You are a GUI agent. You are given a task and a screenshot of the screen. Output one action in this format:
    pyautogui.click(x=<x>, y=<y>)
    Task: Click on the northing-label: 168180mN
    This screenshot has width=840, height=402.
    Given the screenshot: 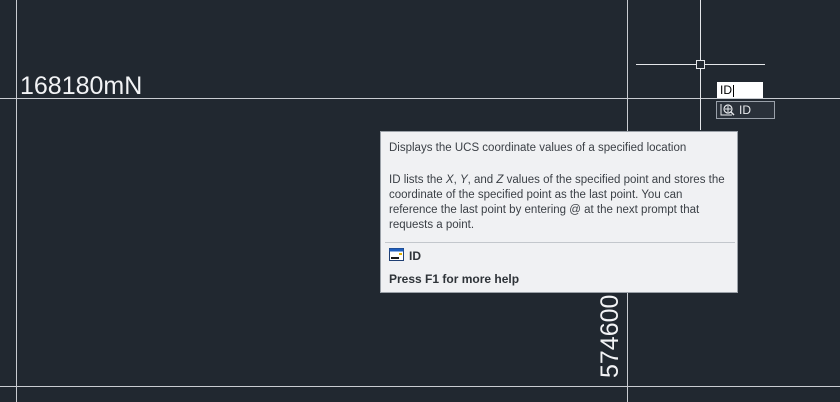 What is the action you would take?
    pyautogui.click(x=81, y=86)
    